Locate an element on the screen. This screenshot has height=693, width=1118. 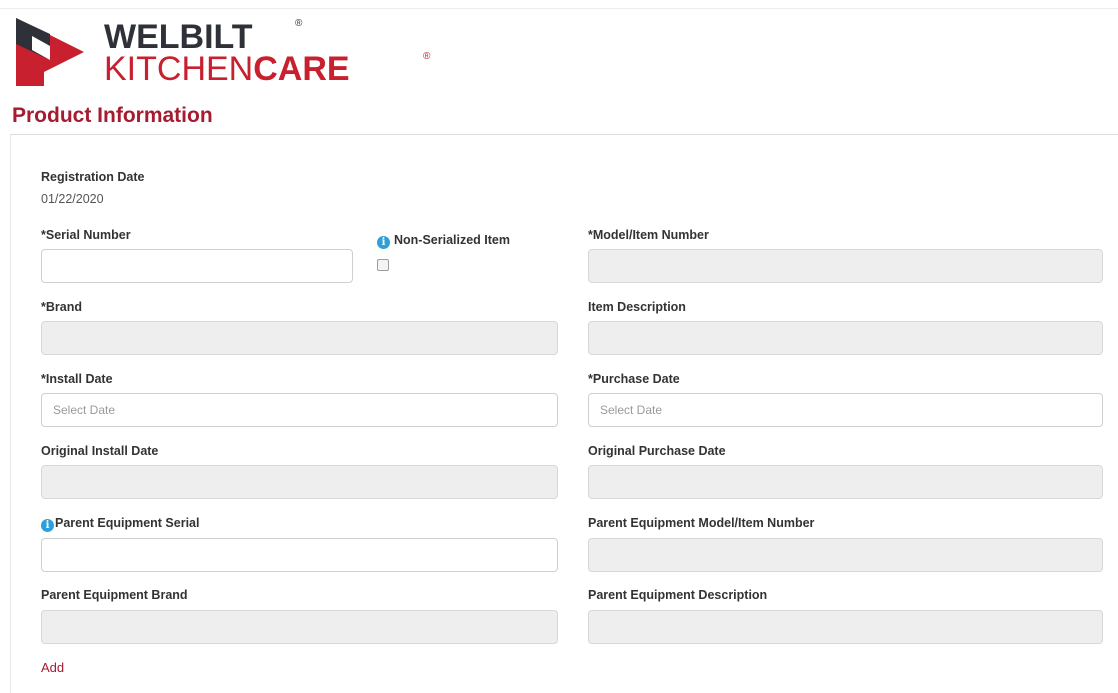
brand-input is located at coordinates (299, 338).